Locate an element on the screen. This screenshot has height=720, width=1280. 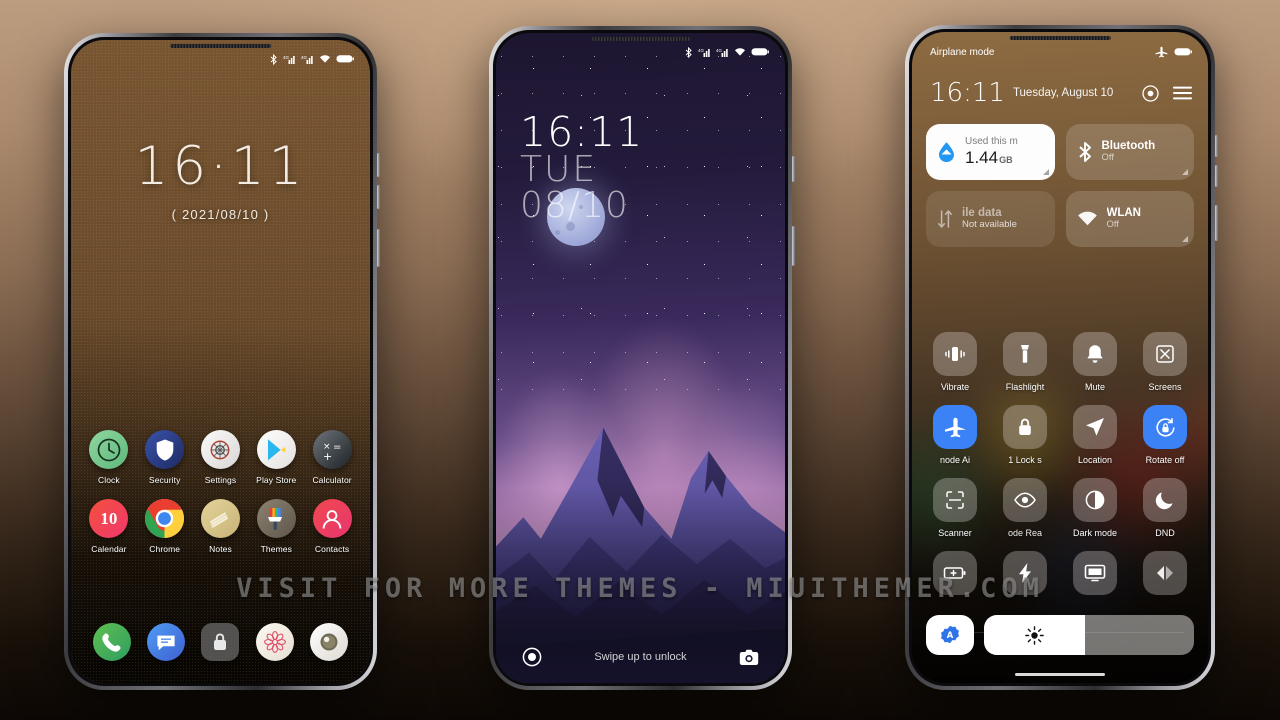
brightness-sun-icon is located at coordinates (1034, 635).